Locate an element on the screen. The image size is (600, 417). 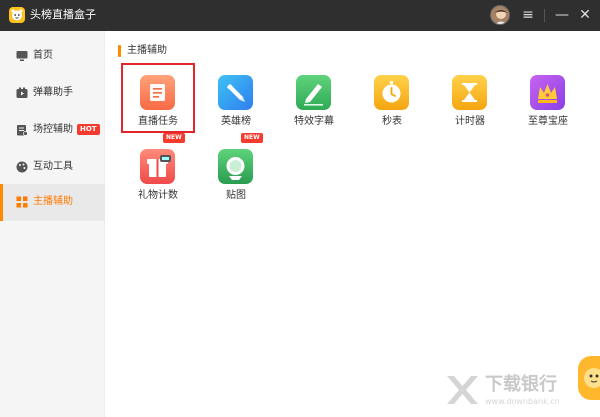
sidebar-item-label: 首页 is located at coordinates (43, 55).